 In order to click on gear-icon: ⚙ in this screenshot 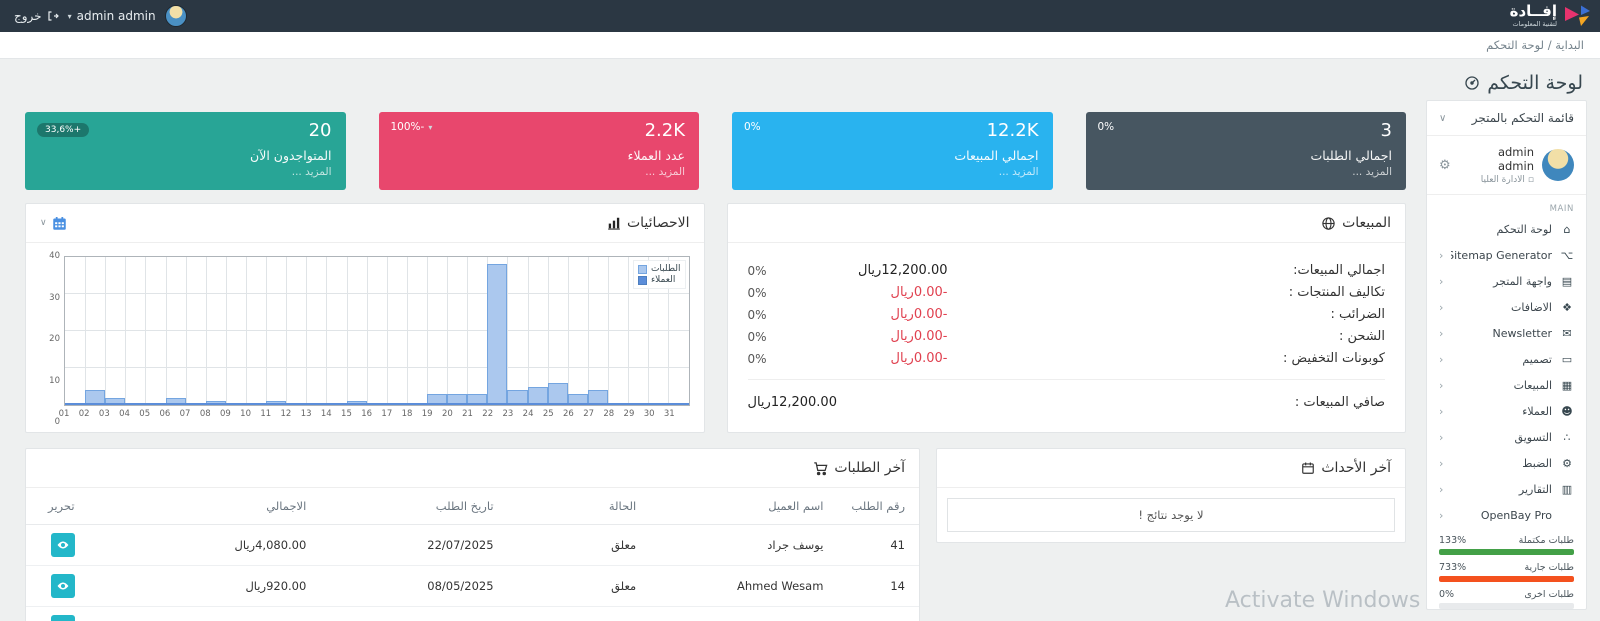, I will do `click(1445, 165)`.